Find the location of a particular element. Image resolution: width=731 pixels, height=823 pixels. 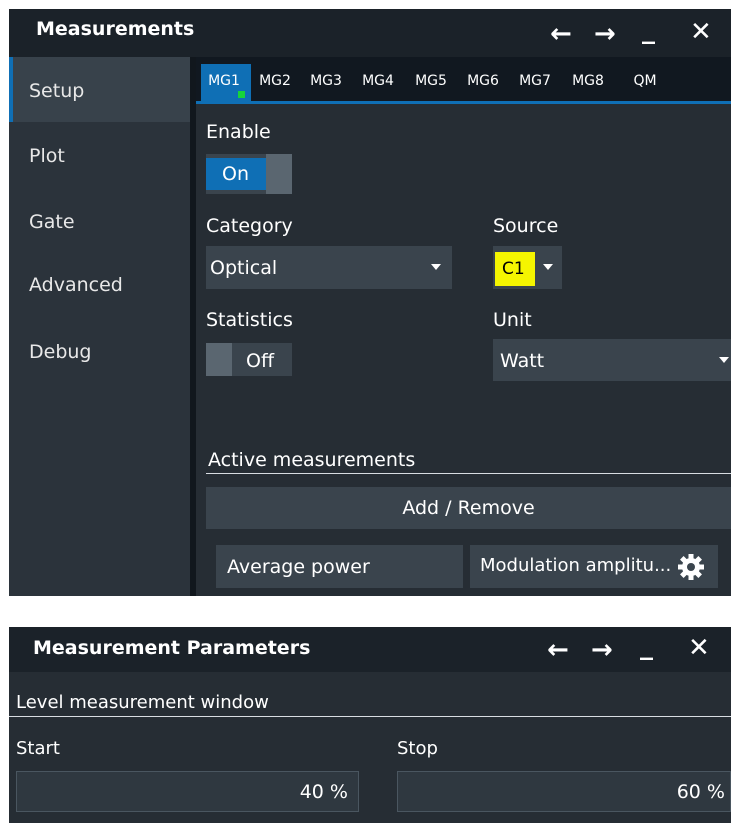

sidebar-item-setup-label: Setup is located at coordinates (57, 91).